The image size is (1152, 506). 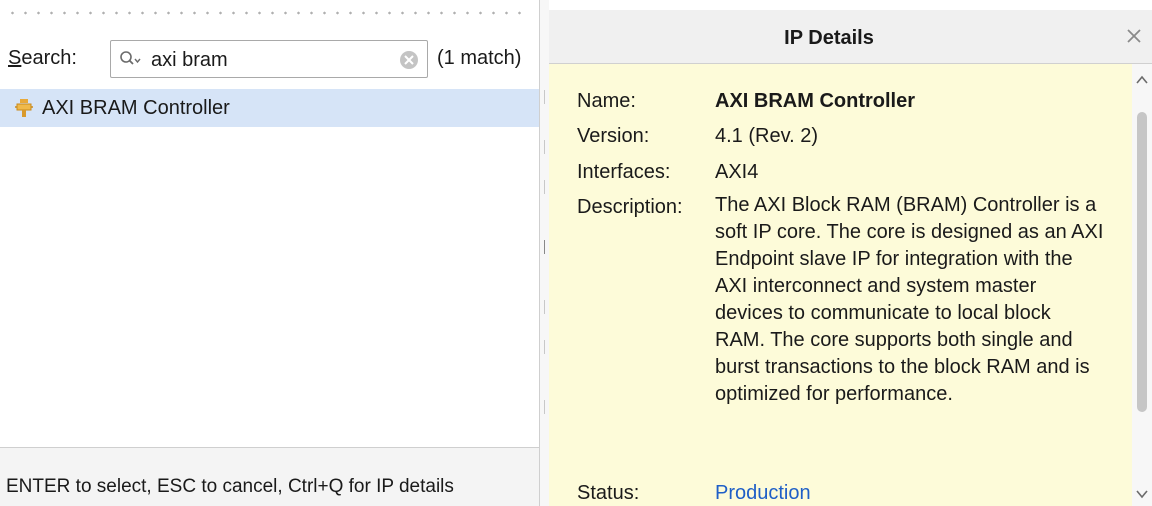 I want to click on search-label-mnemonic: S, so click(x=15, y=58).